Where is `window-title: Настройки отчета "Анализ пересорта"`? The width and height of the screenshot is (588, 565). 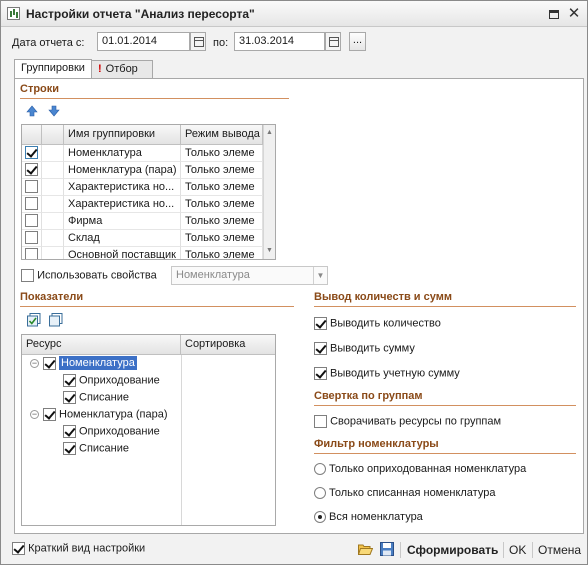 window-title: Настройки отчета "Анализ пересорта" is located at coordinates (140, 14).